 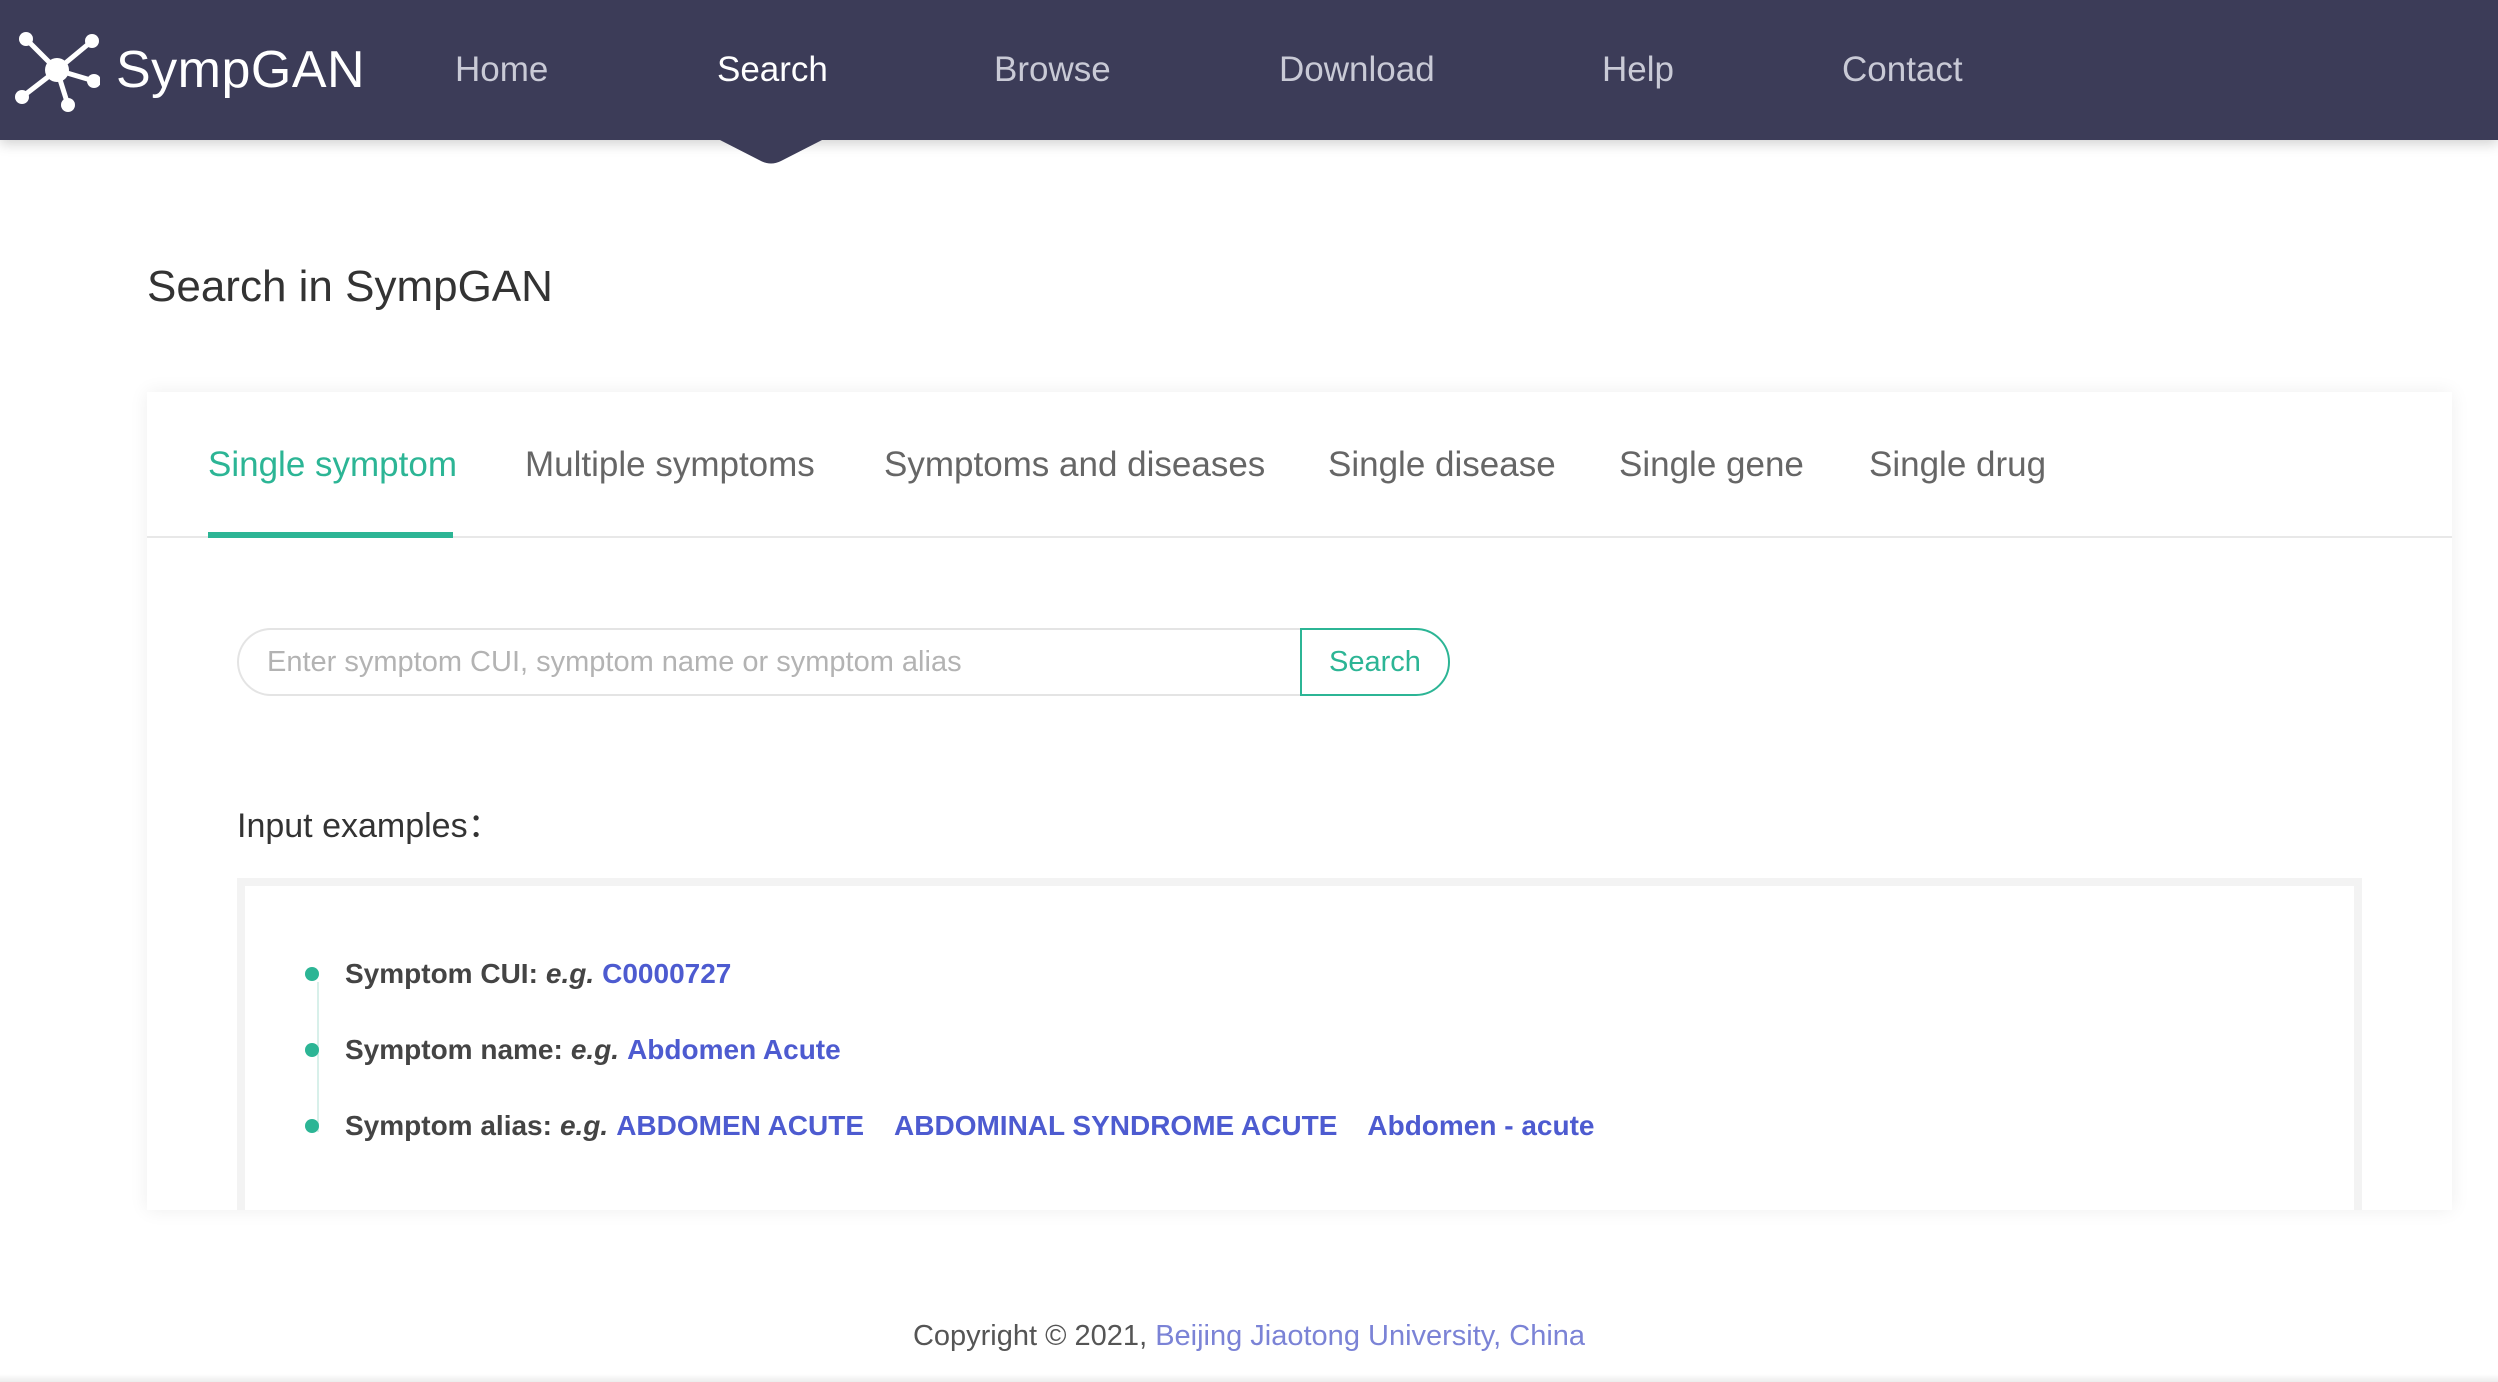 I want to click on brand-name: SympGAN, so click(x=241, y=70).